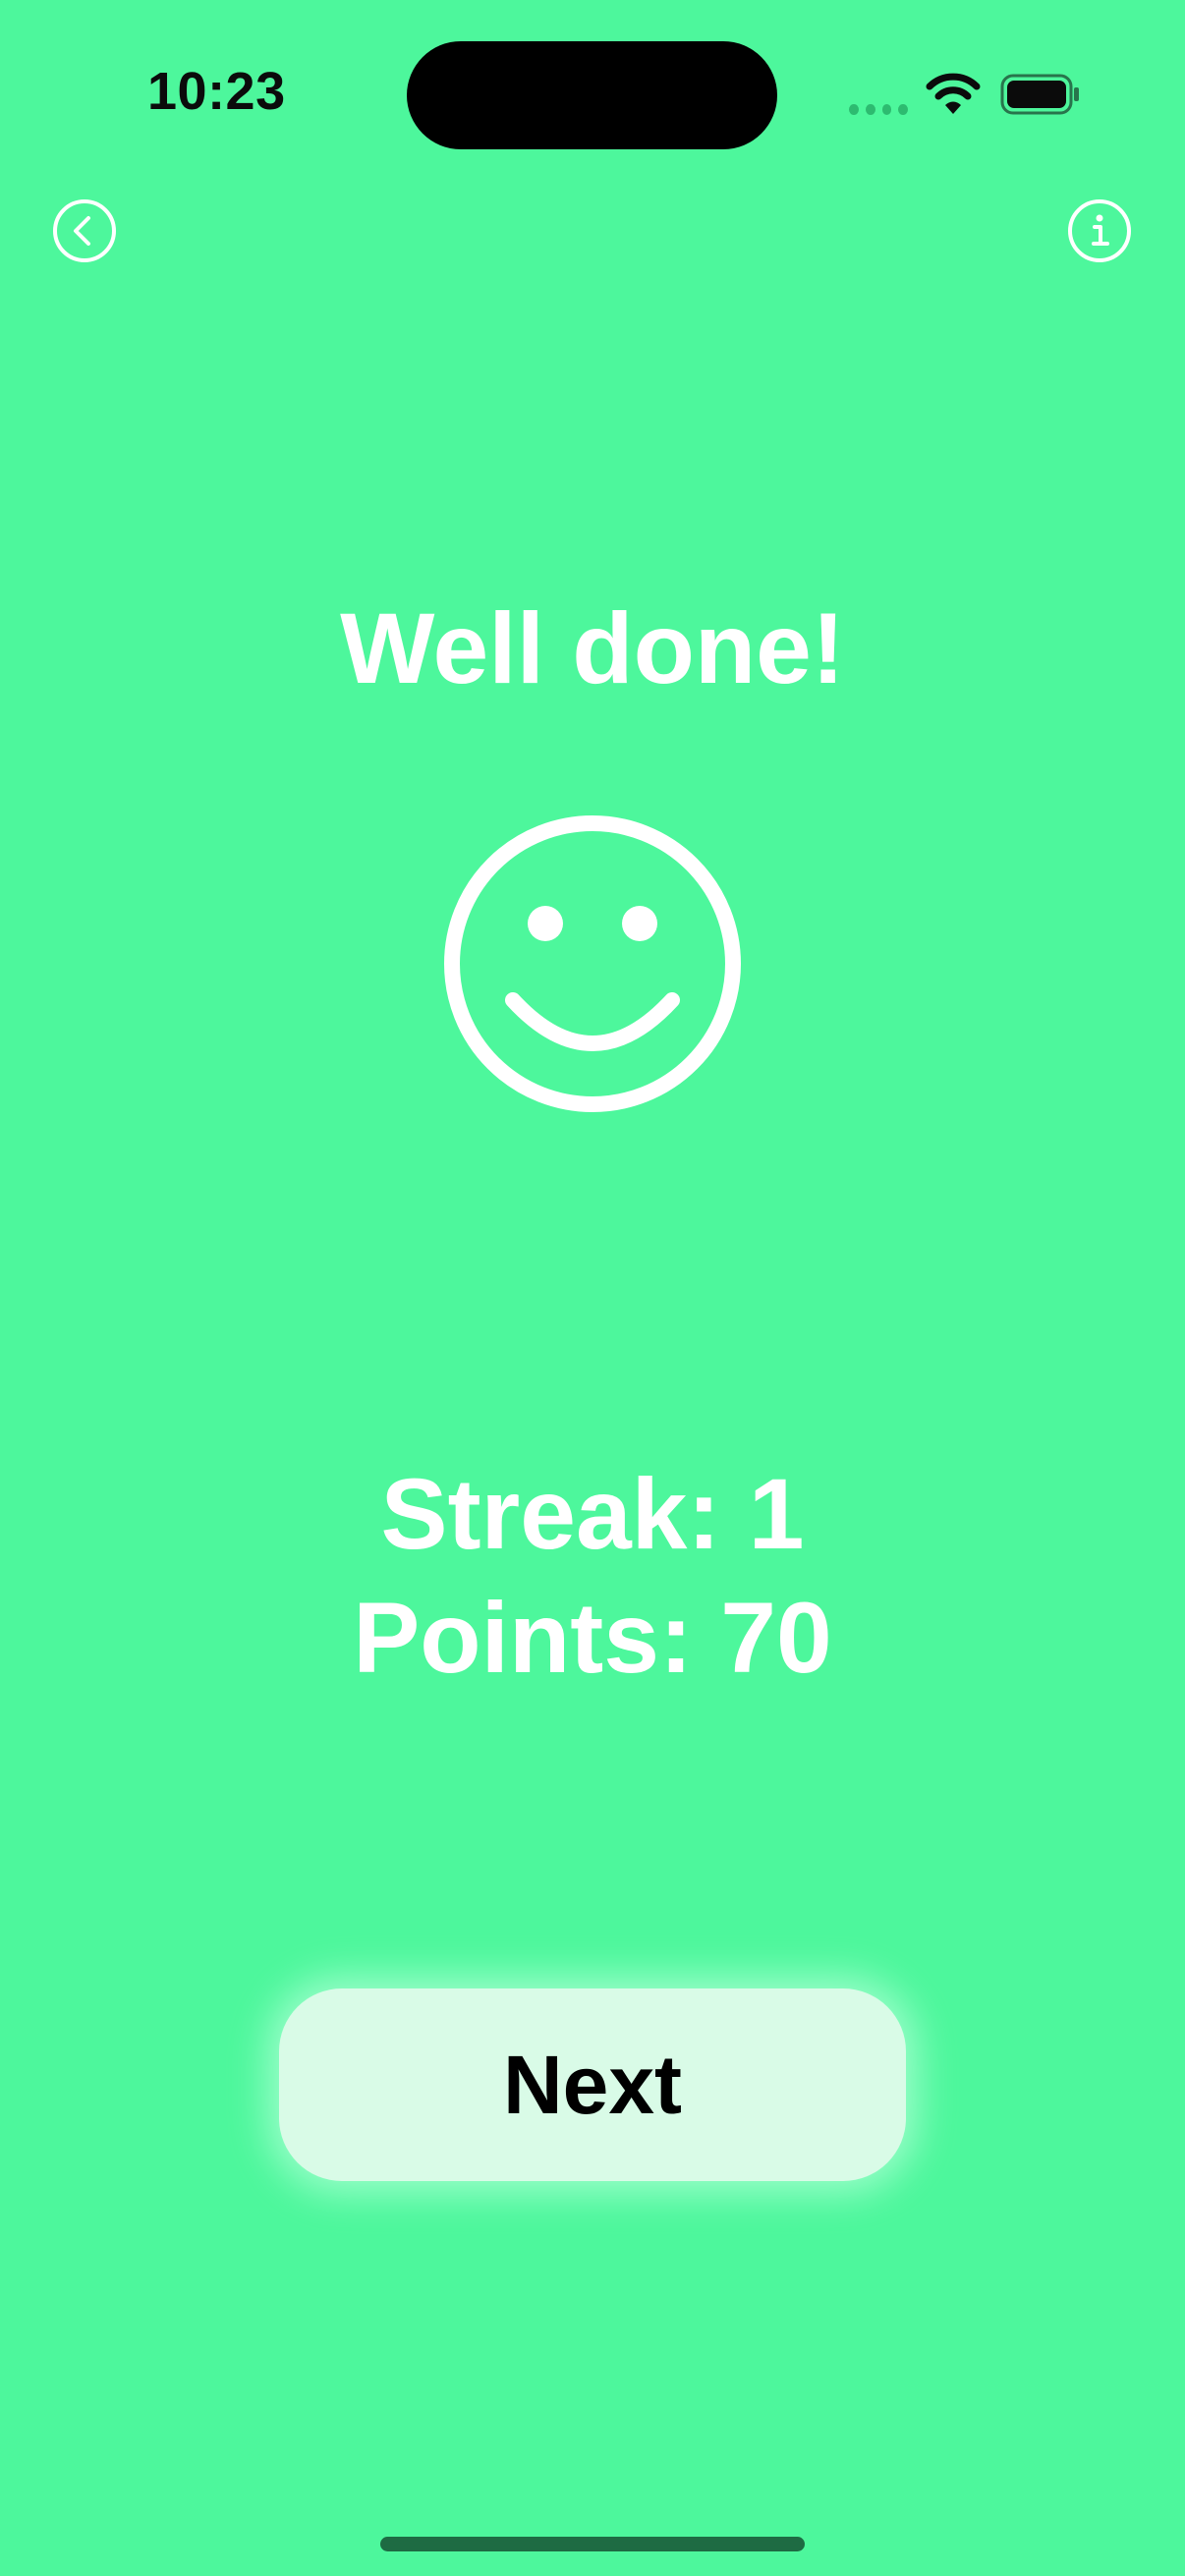 Image resolution: width=1185 pixels, height=2576 pixels. What do you see at coordinates (954, 93) in the screenshot?
I see `wifi-icon` at bounding box center [954, 93].